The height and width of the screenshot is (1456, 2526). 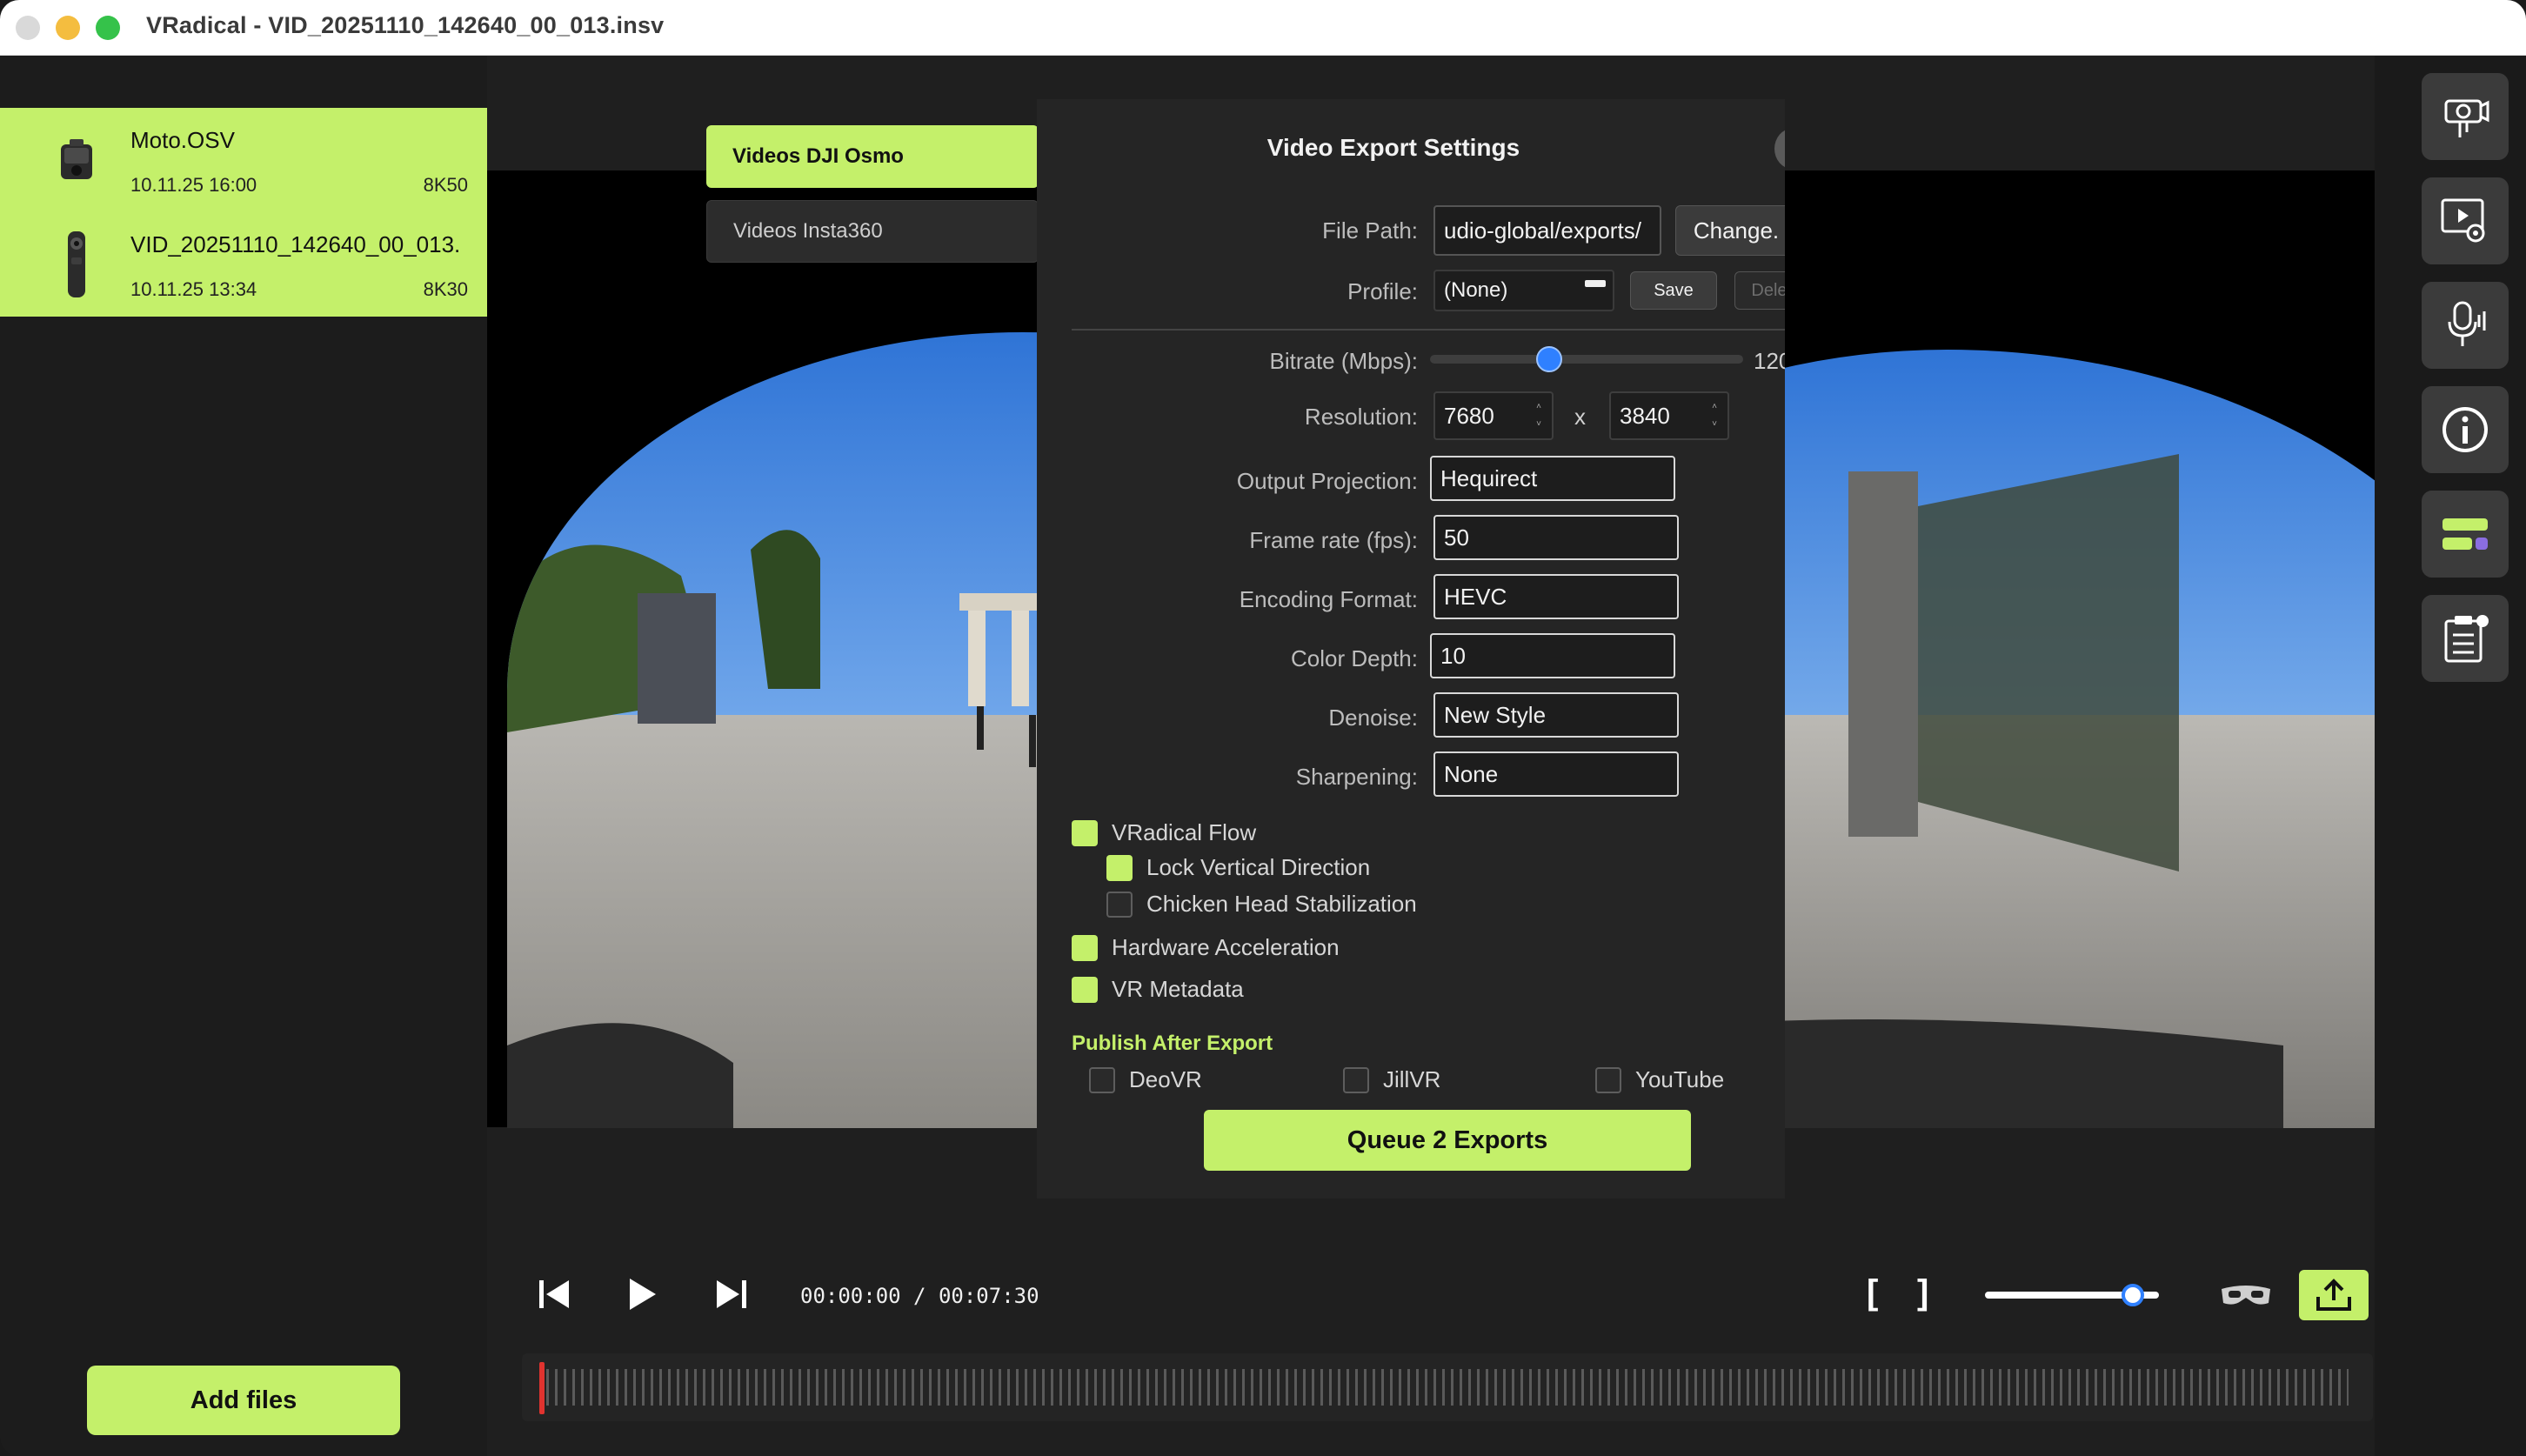 I want to click on lock-vertical-direction-checkbox: Lock Vertical Direction, so click(x=1238, y=867).